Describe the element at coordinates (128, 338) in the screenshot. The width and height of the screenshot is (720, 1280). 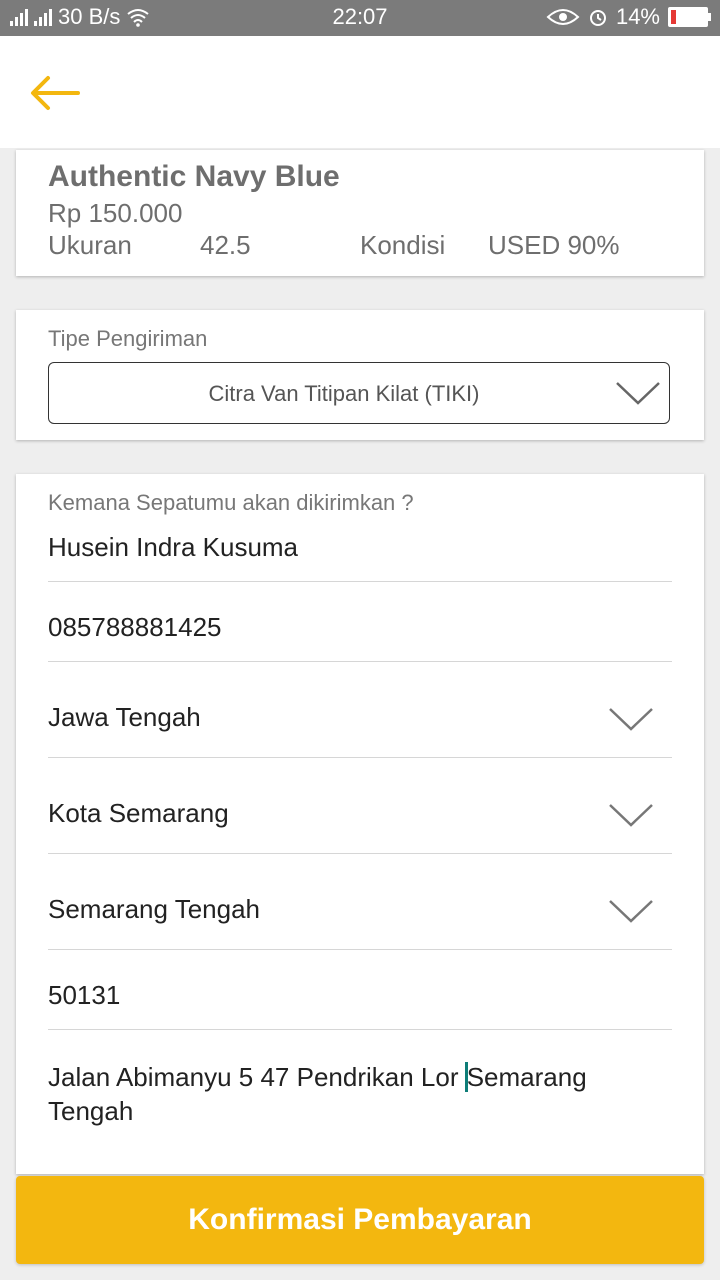
I see `shipping-type-label: Tipe Pengiriman` at that location.